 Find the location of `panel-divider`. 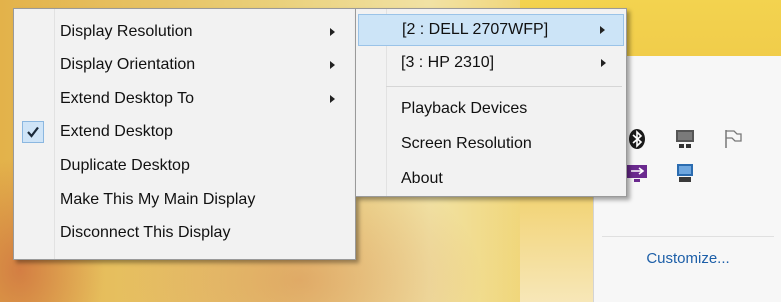

panel-divider is located at coordinates (688, 236).